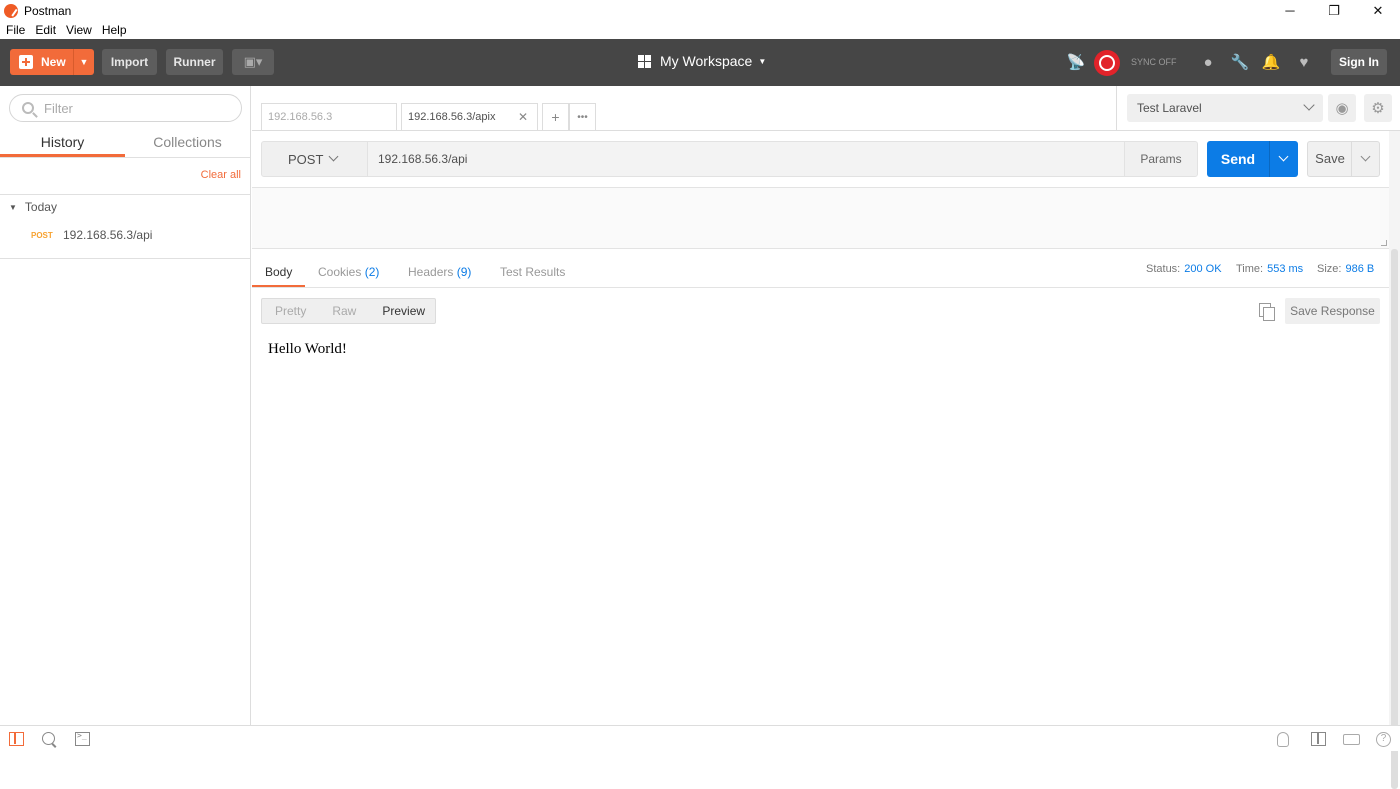 The image size is (1400, 789). I want to click on response-tab-test-results: Test Results, so click(532, 272).